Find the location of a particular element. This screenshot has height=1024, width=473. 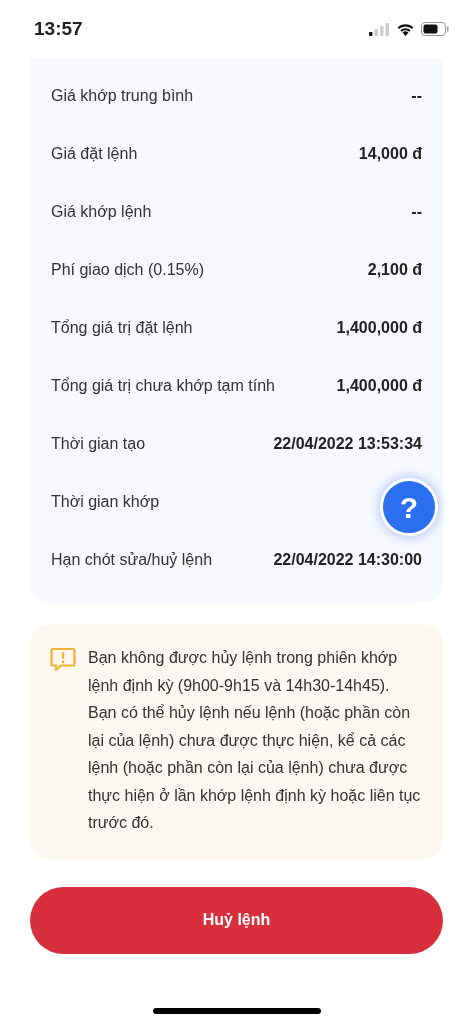

detail-label: Giá khớp trung bình is located at coordinates (122, 96).